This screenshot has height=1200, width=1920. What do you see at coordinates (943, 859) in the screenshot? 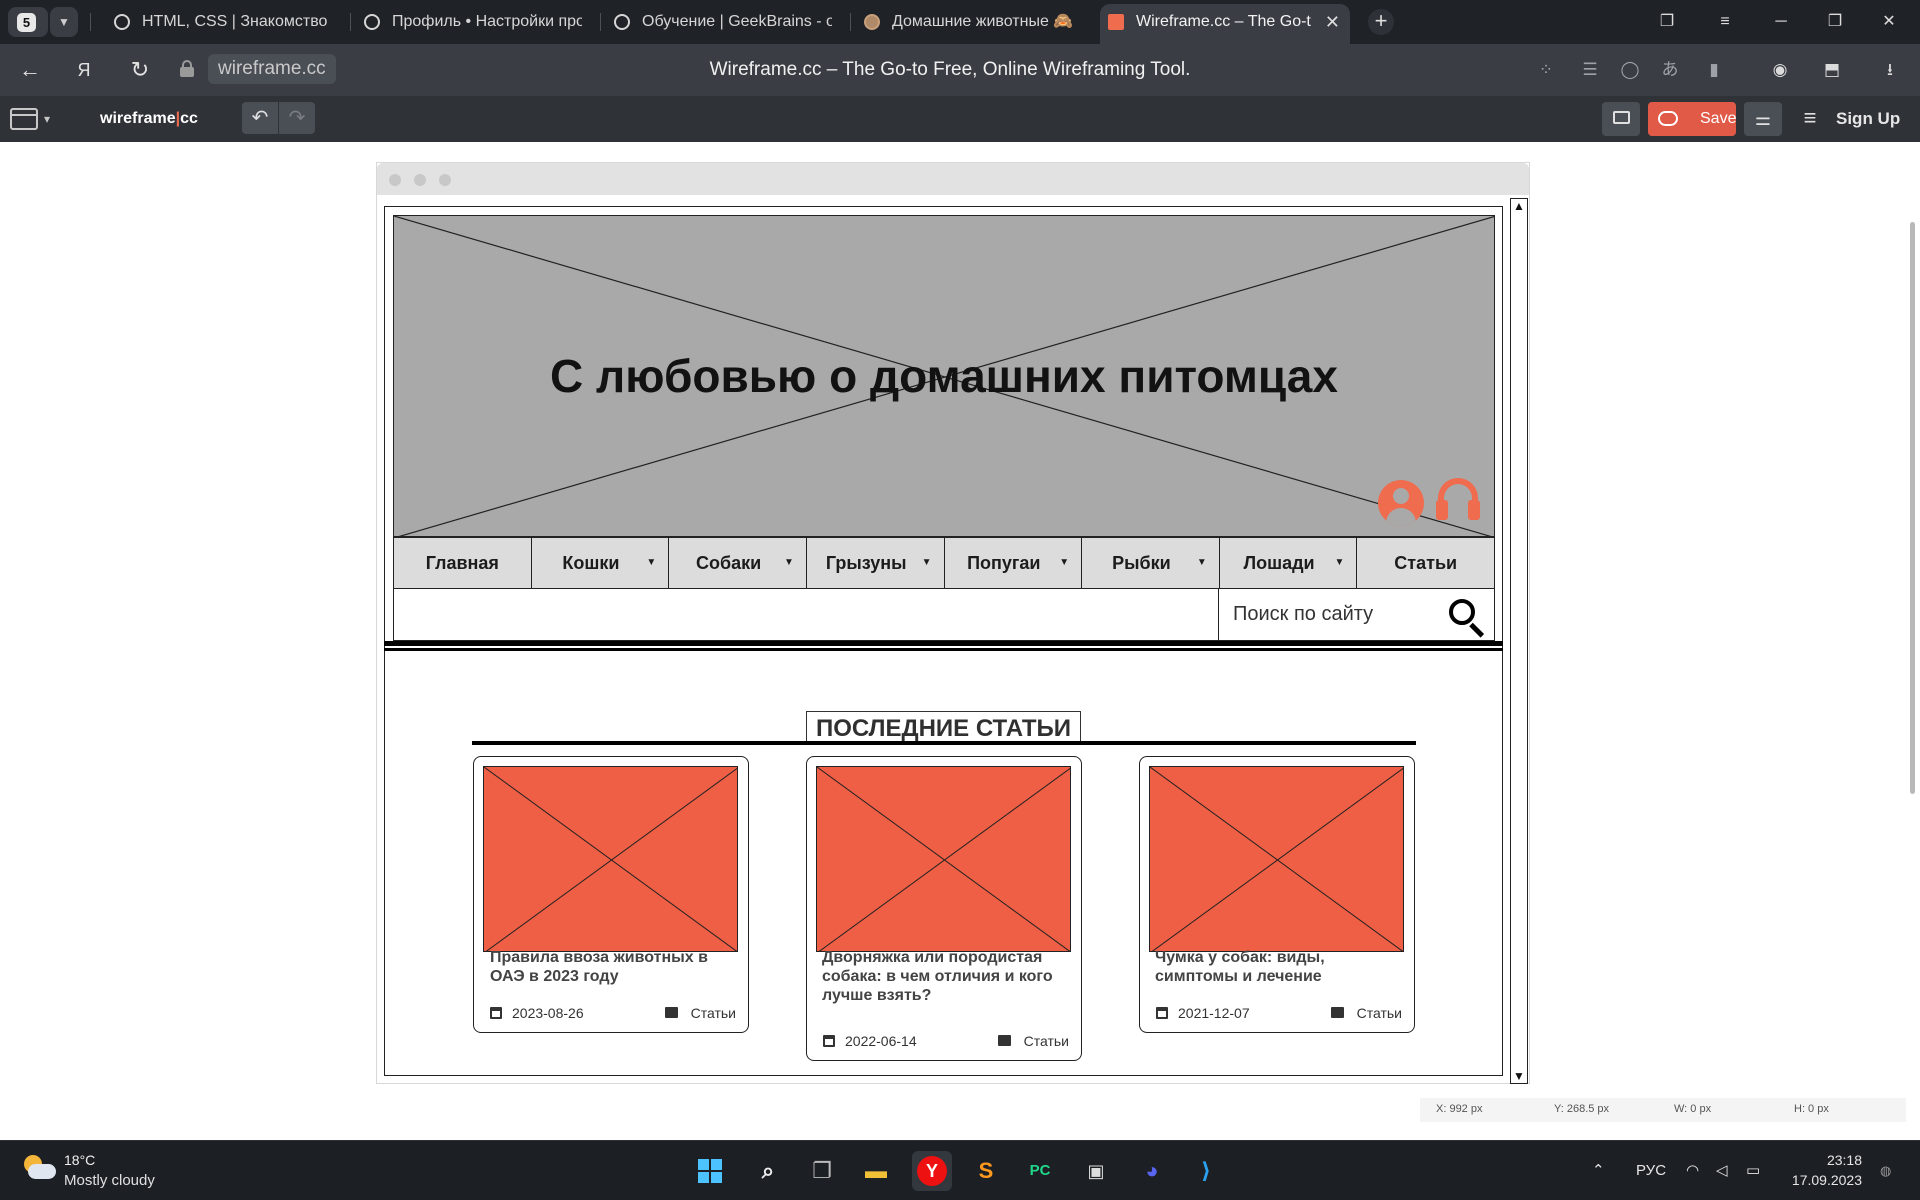
I see `article-image-placeholder` at bounding box center [943, 859].